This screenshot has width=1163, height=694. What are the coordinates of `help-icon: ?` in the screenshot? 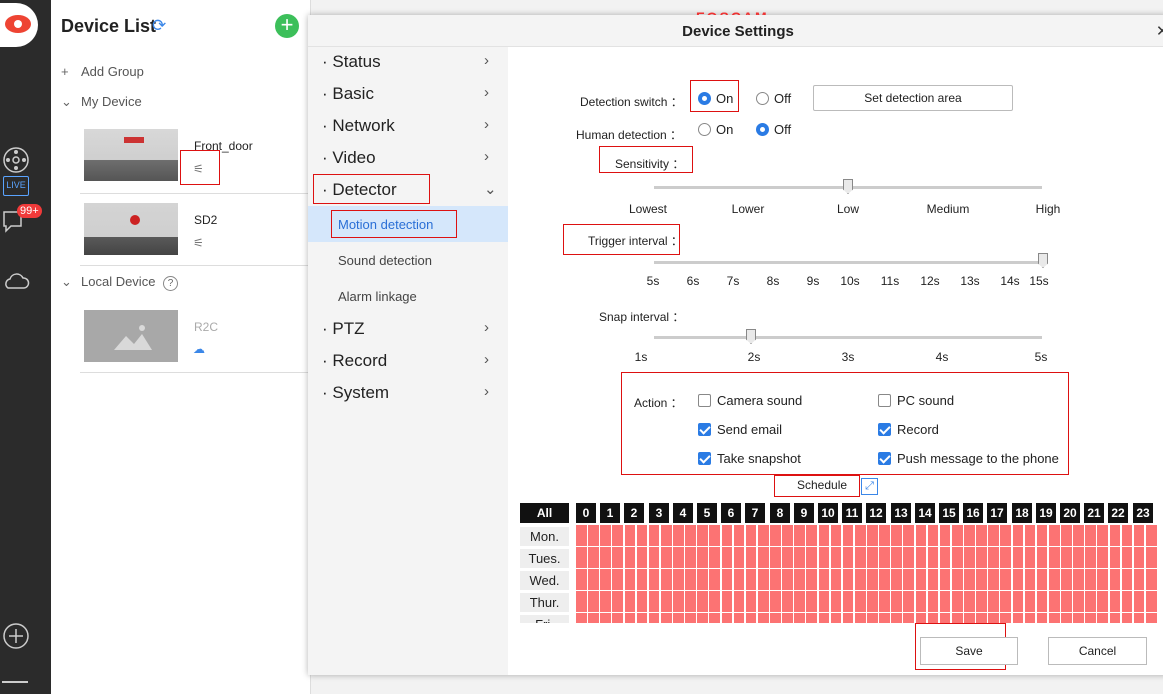 It's located at (171, 283).